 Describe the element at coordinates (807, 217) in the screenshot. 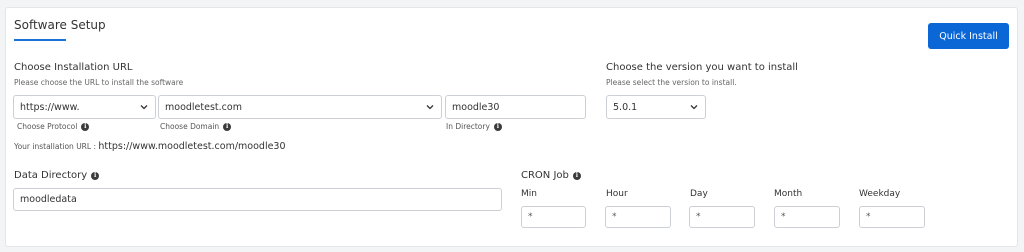

I see `cron-month-input: *` at that location.